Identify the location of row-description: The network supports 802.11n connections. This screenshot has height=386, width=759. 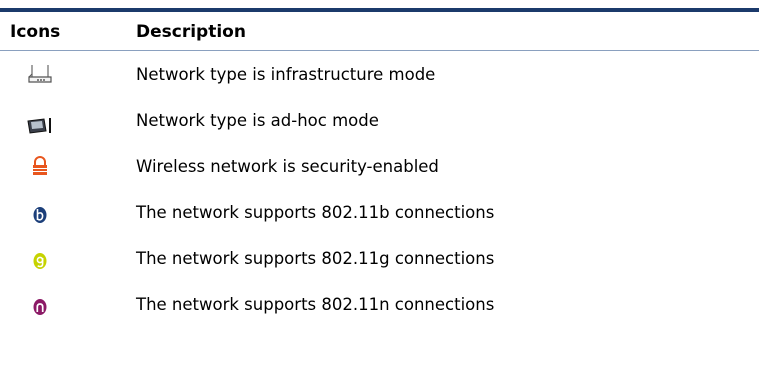
(315, 304).